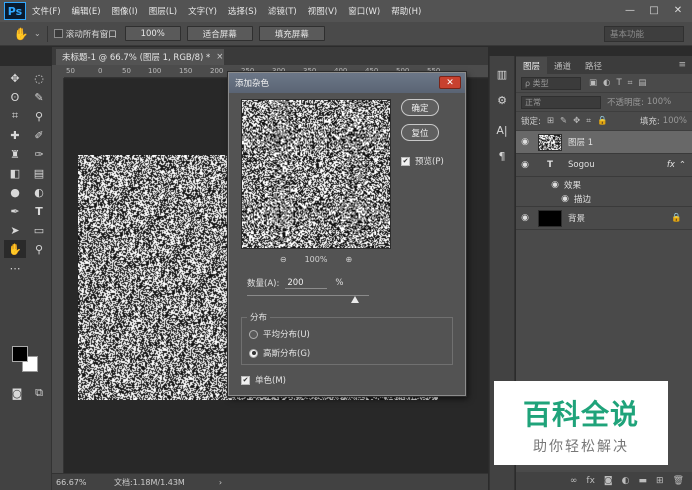 The height and width of the screenshot is (490, 692). Describe the element at coordinates (502, 100) in the screenshot. I see `properties-panel-icon: ⚙` at that location.